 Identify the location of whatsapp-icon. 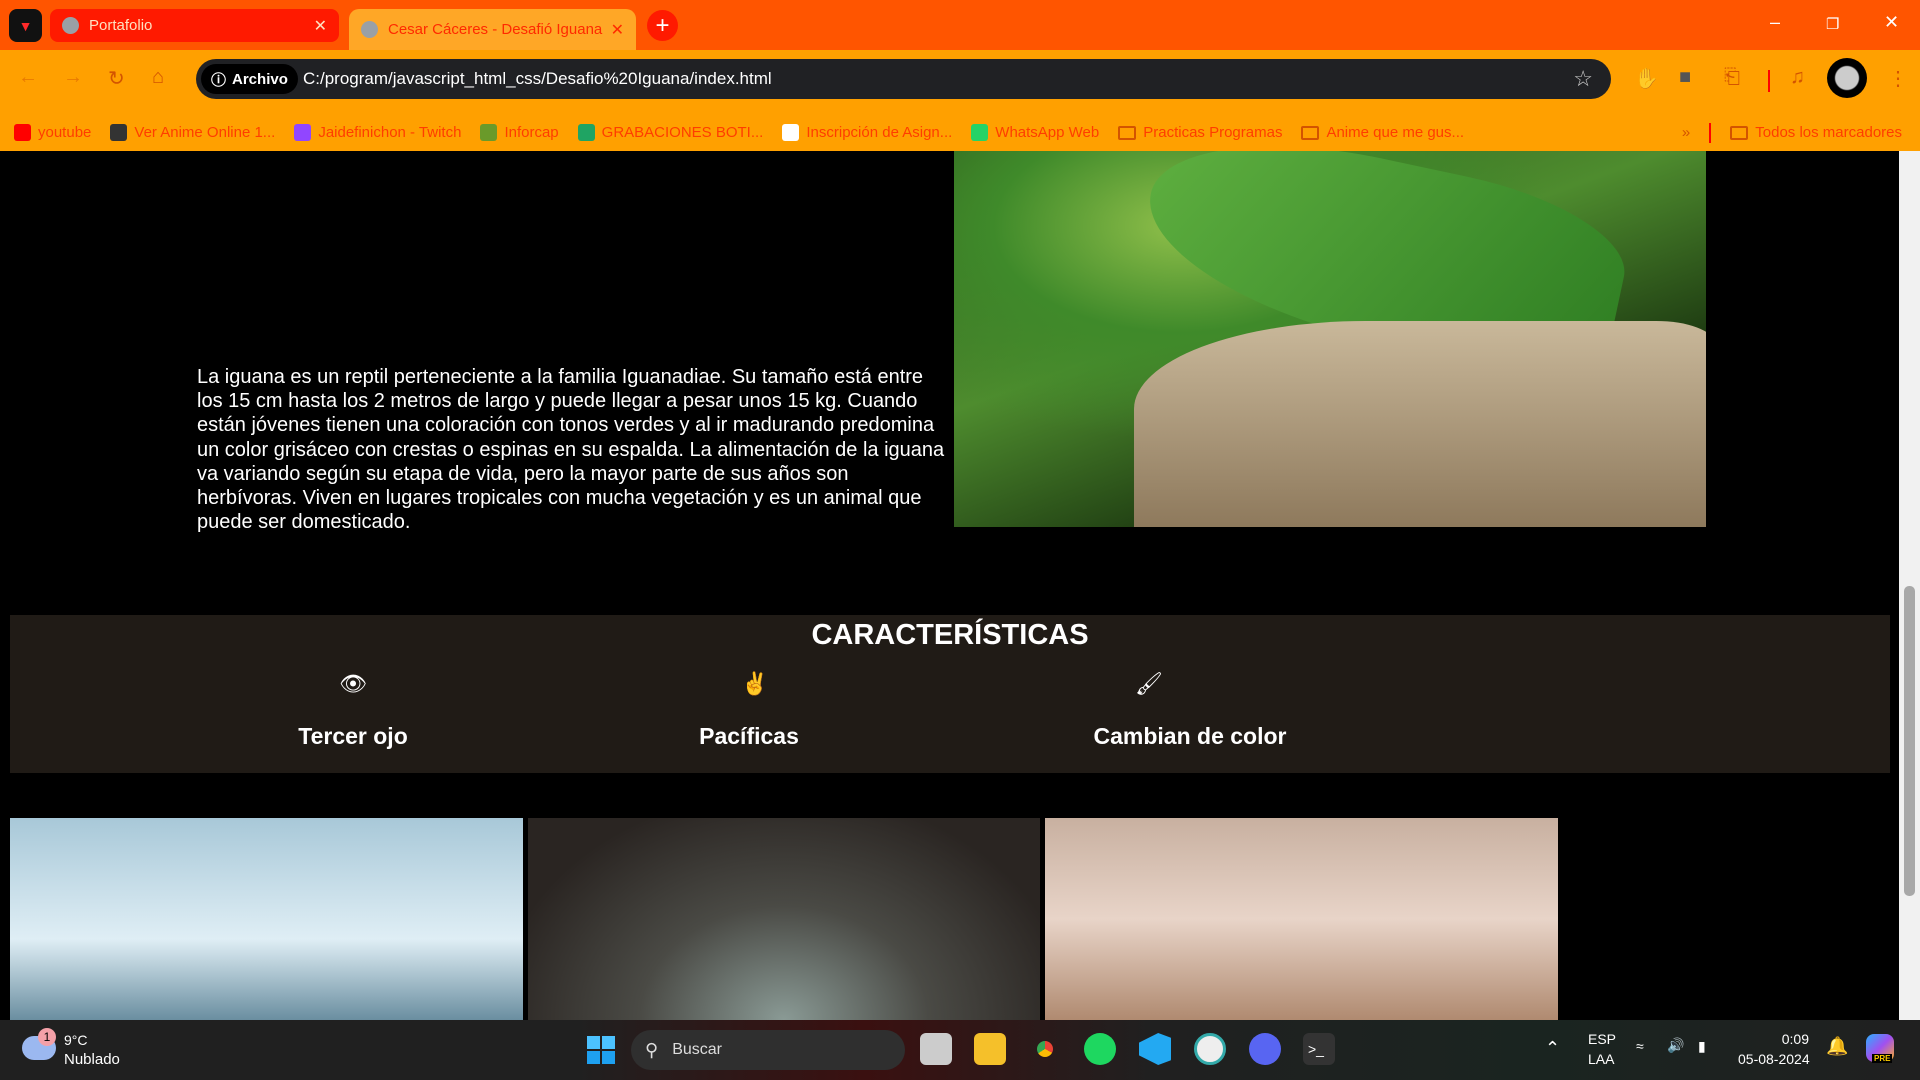
(980, 132).